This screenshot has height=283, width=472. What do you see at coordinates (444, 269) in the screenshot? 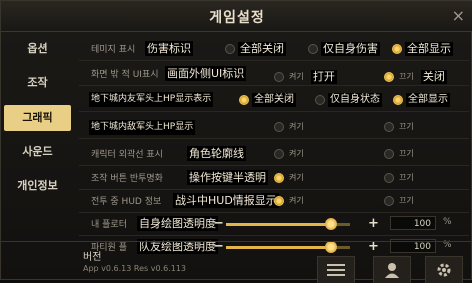
I see `gear-icon` at bounding box center [444, 269].